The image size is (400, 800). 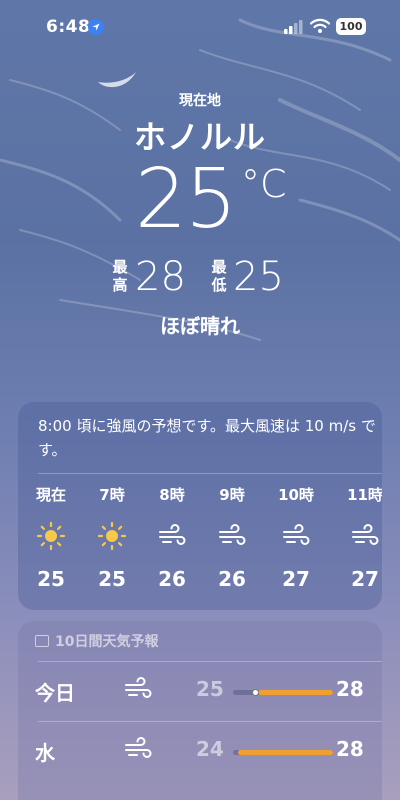 What do you see at coordinates (96, 27) in the screenshot?
I see `location-arrow-icon` at bounding box center [96, 27].